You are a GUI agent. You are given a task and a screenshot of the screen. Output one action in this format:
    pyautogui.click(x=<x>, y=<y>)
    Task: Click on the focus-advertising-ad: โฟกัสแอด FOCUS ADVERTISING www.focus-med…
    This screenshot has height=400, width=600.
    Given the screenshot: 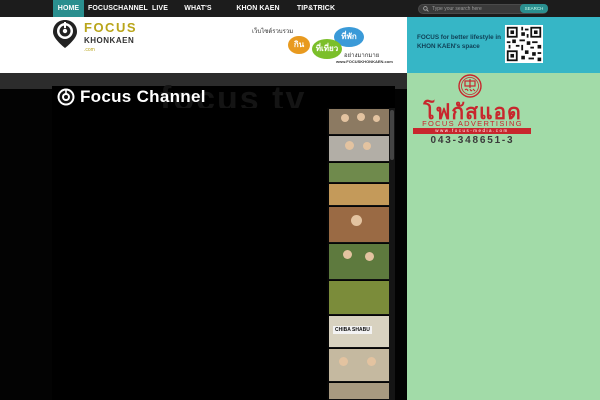 What is the action you would take?
    pyautogui.click(x=472, y=111)
    